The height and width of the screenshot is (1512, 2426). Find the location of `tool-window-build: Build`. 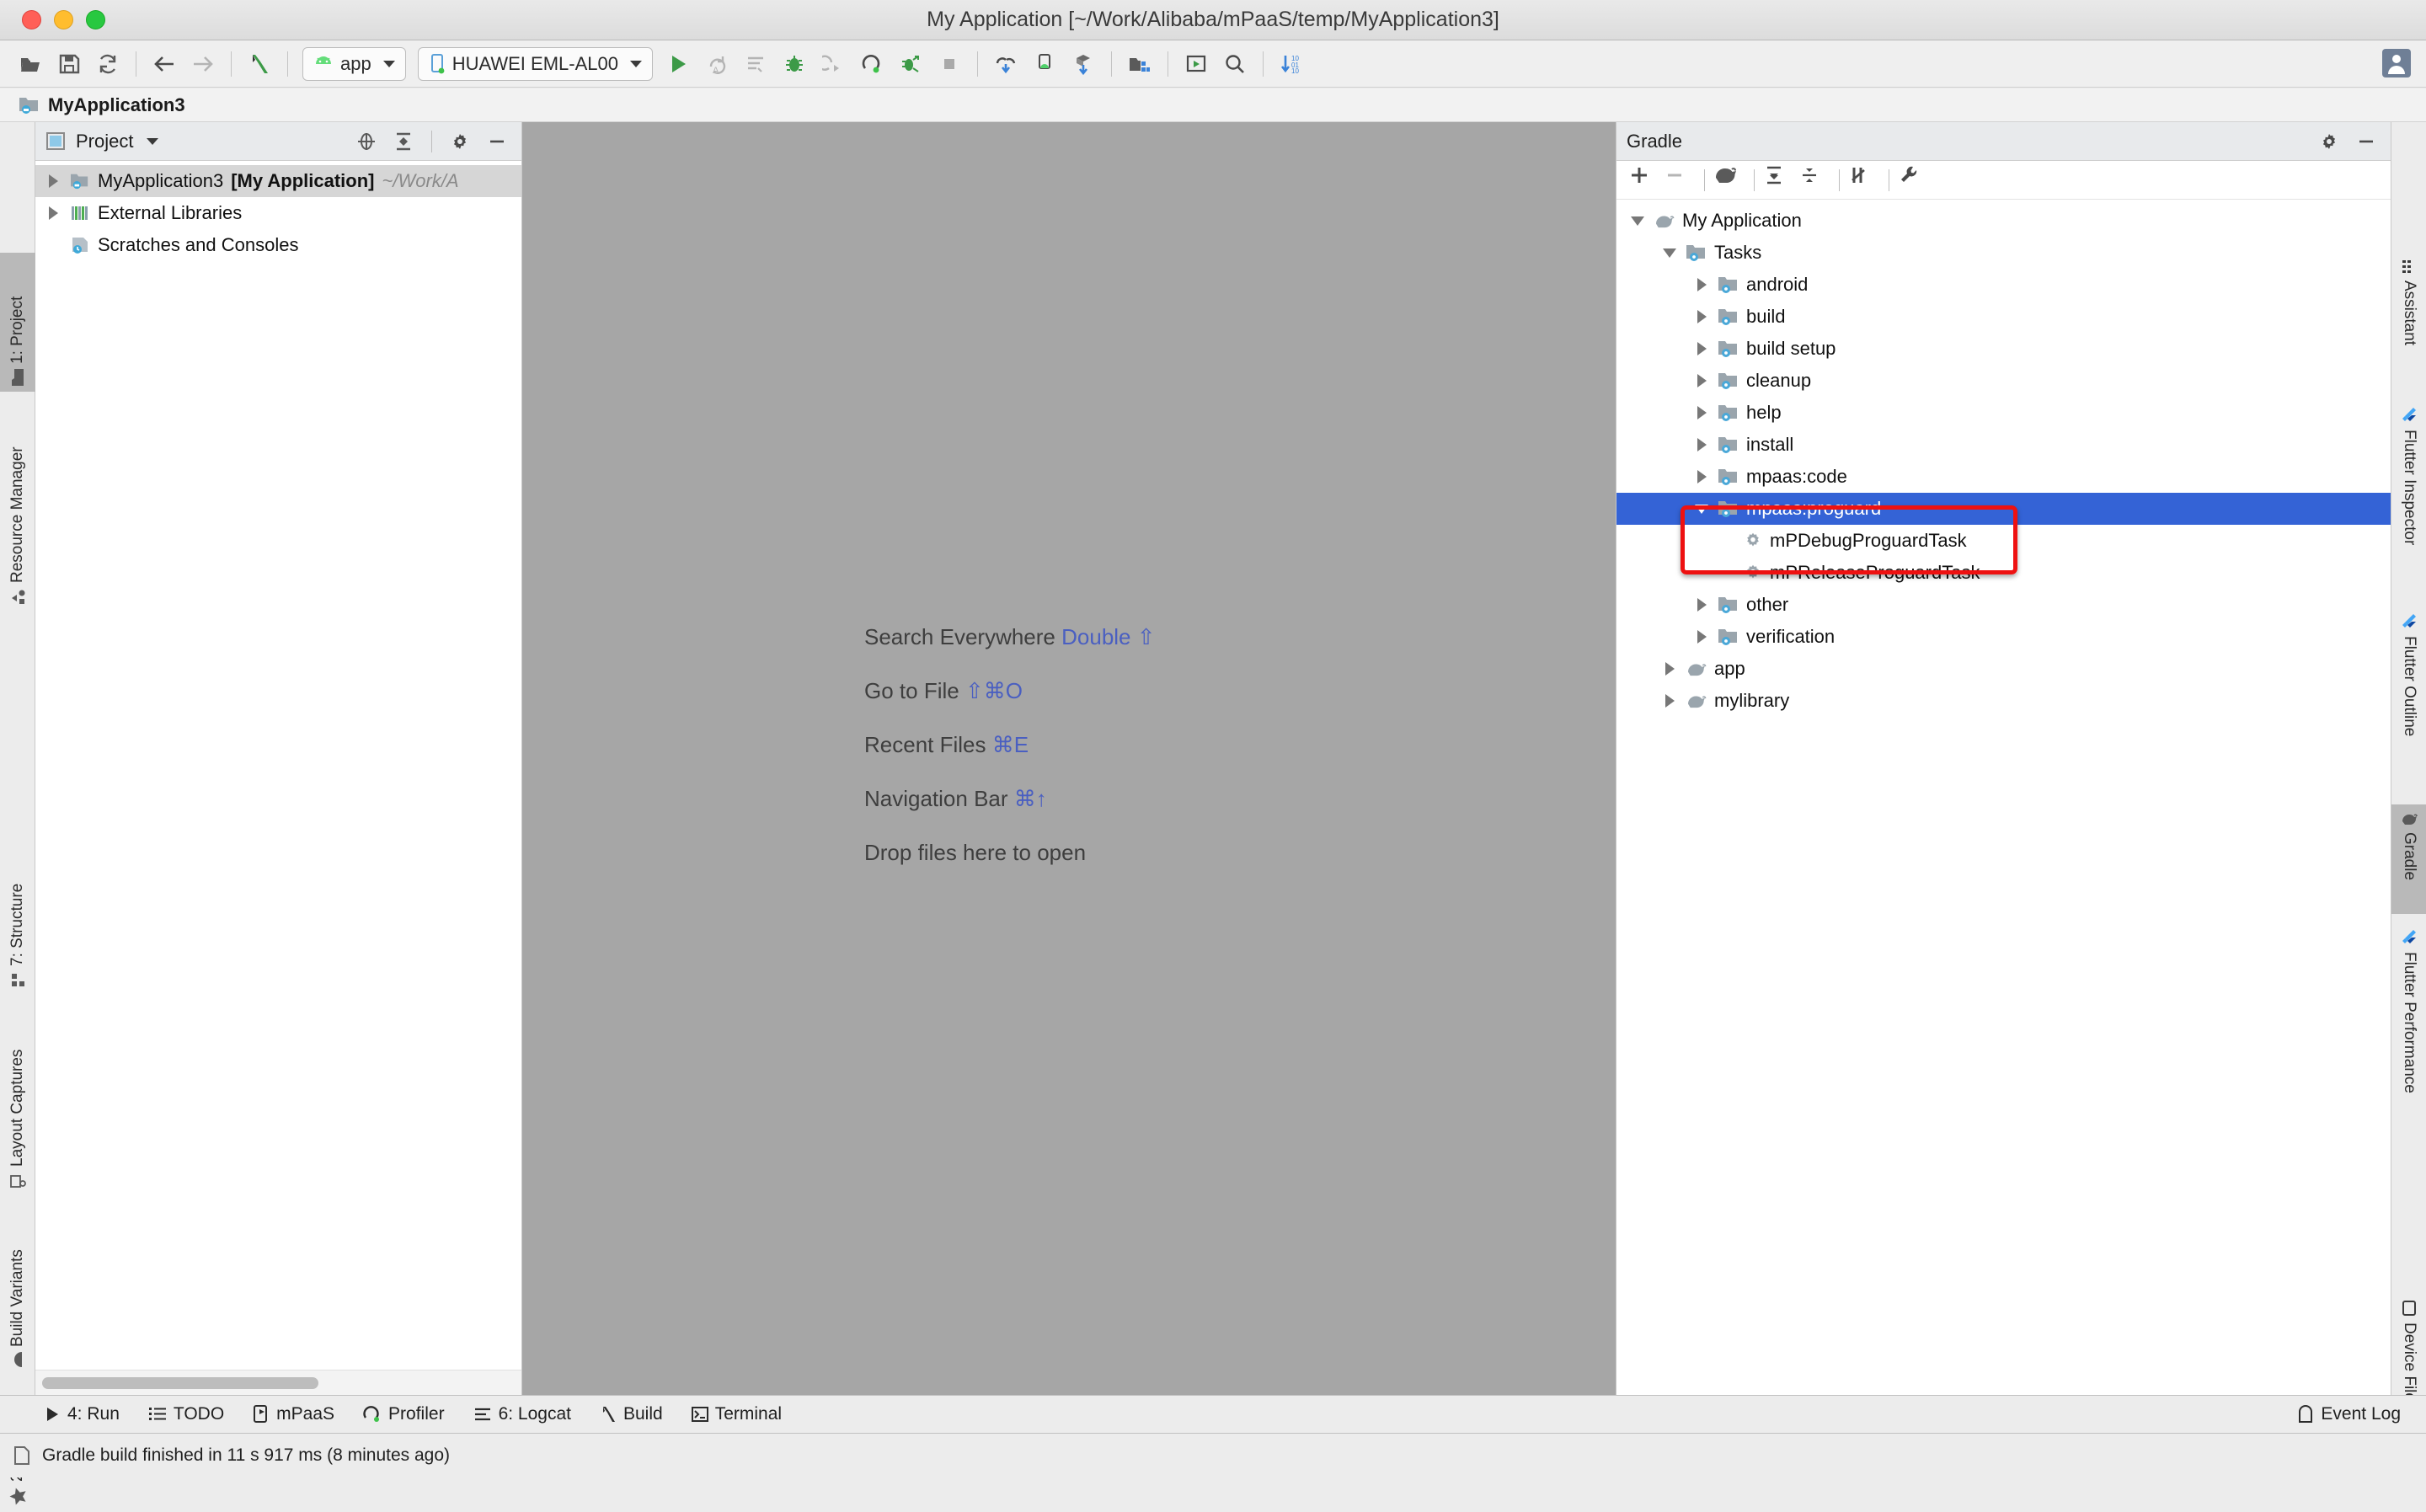

tool-window-build: Build is located at coordinates (631, 1414).